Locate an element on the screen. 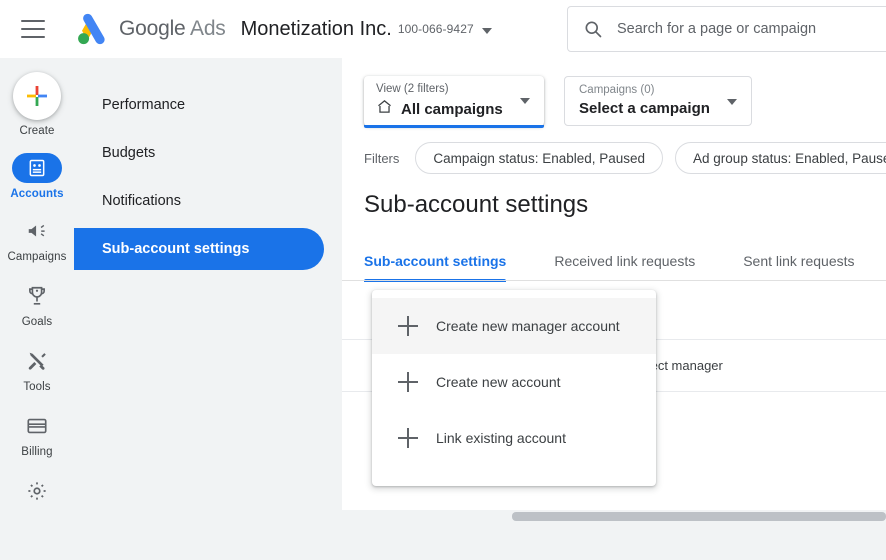  megaphone-icon is located at coordinates (37, 231).